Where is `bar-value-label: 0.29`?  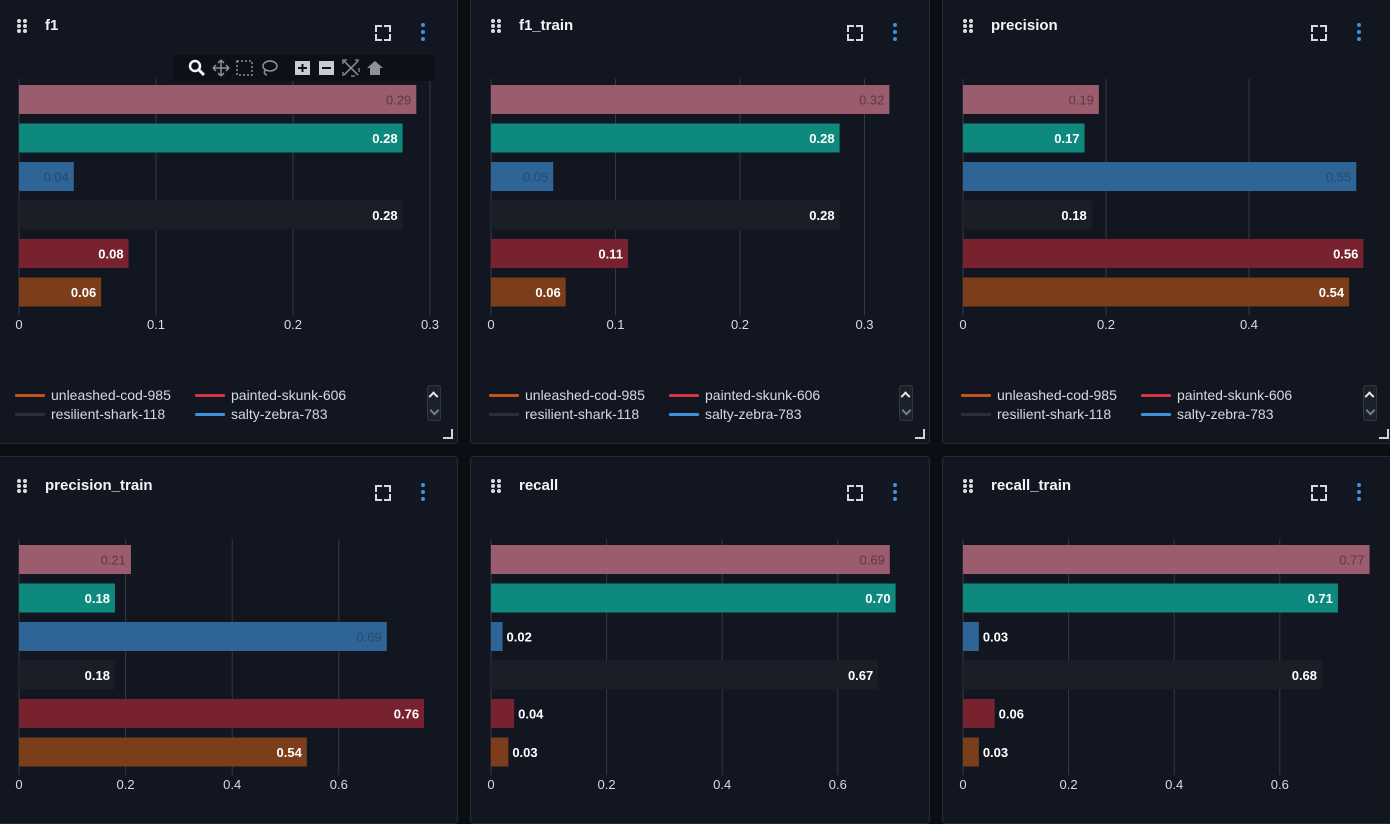
bar-value-label: 0.29 is located at coordinates (398, 100).